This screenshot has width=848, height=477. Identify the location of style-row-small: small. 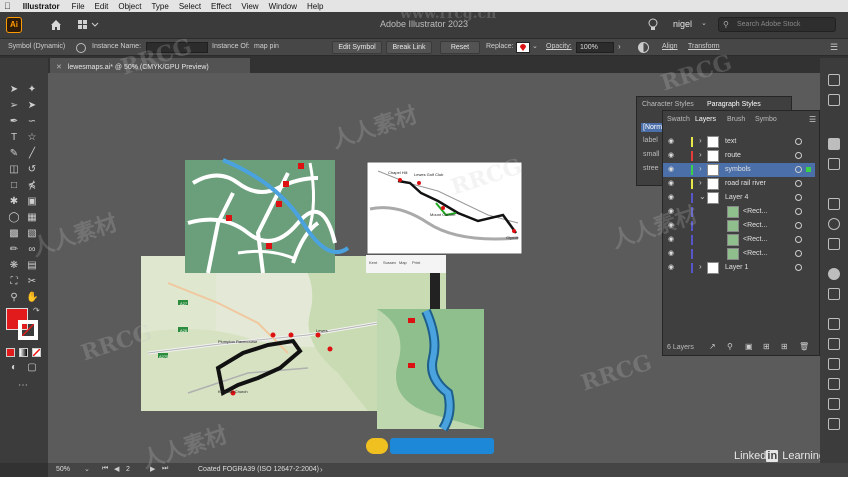
(651, 154).